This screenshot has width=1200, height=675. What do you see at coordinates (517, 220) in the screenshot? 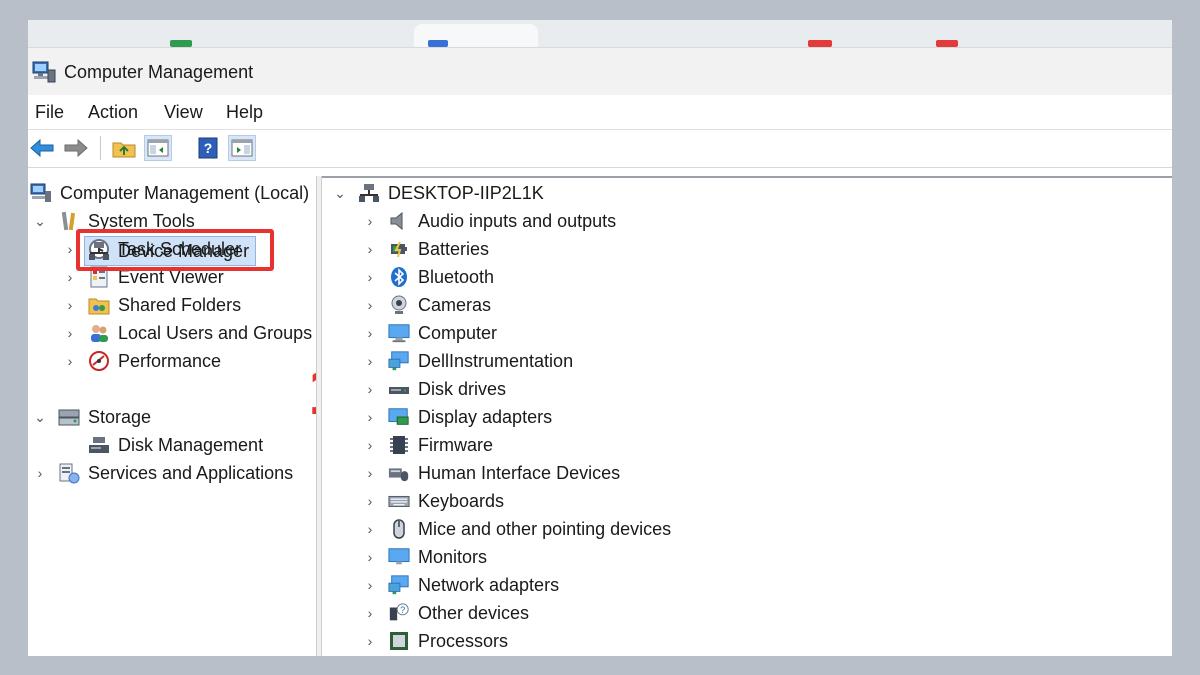
I see `device-category-label: Audio inputs and outputs` at bounding box center [517, 220].